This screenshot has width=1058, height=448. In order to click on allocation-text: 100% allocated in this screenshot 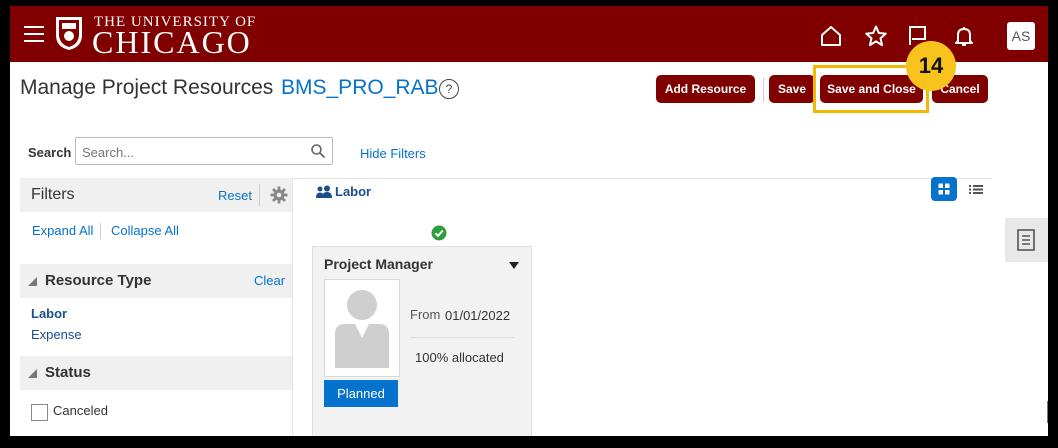, I will do `click(459, 357)`.